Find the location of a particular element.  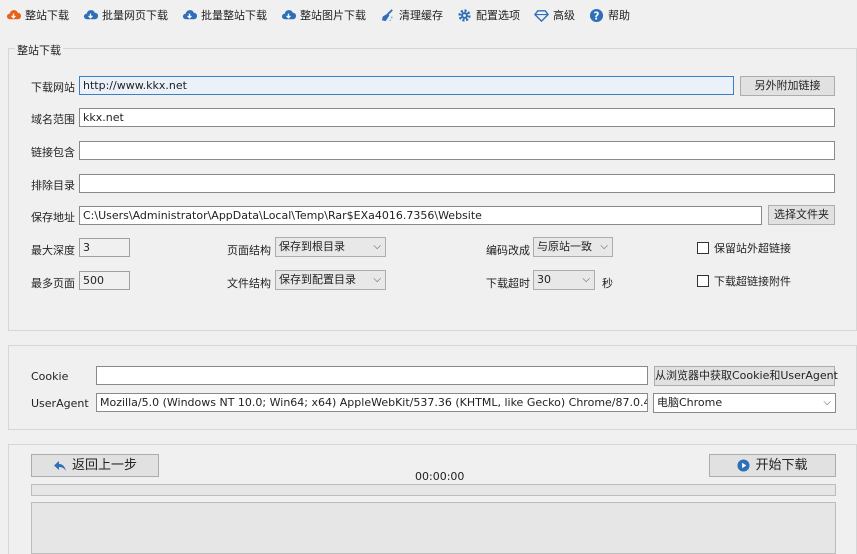

toolbar-label: 帮助 is located at coordinates (619, 15).